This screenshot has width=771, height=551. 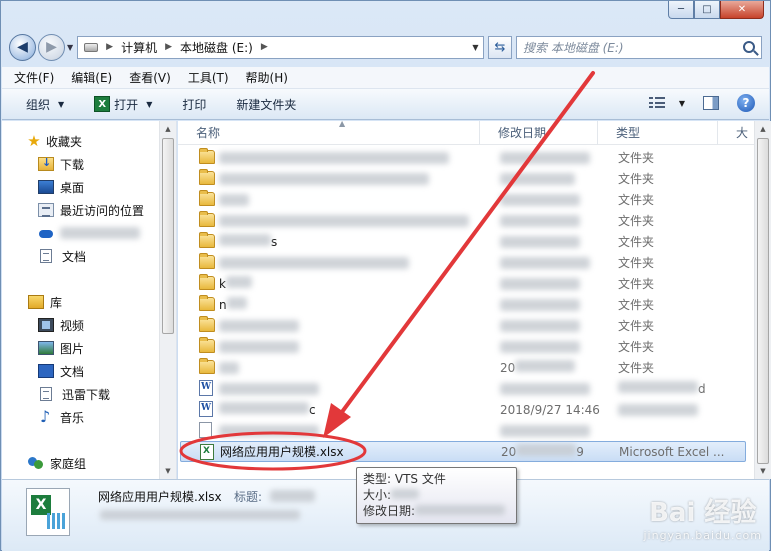 What do you see at coordinates (72, 187) in the screenshot?
I see `nav-label: 桌面` at bounding box center [72, 187].